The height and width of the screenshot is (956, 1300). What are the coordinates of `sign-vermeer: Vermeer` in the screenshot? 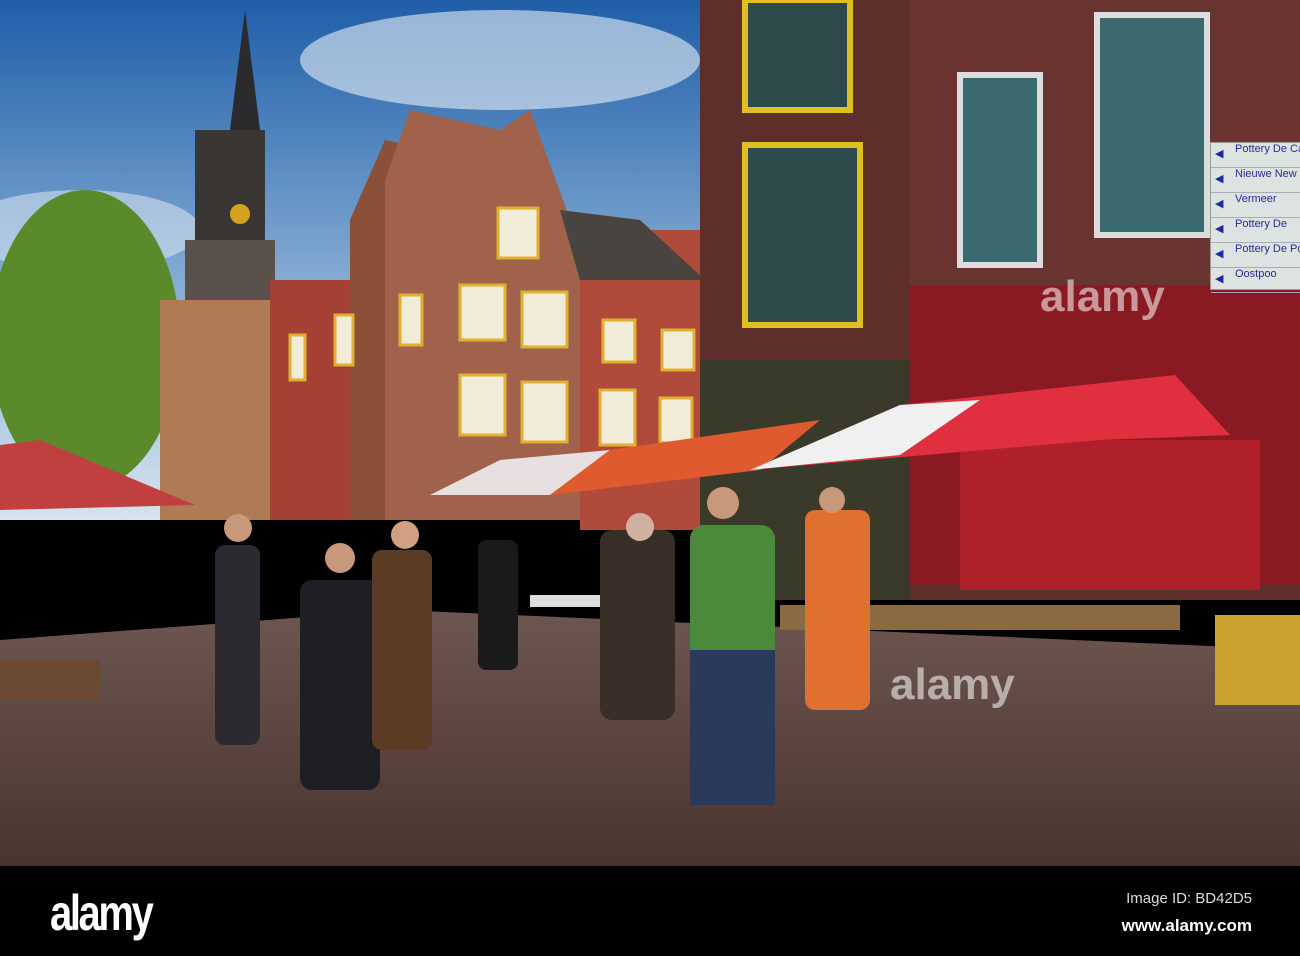 It's located at (1255, 205).